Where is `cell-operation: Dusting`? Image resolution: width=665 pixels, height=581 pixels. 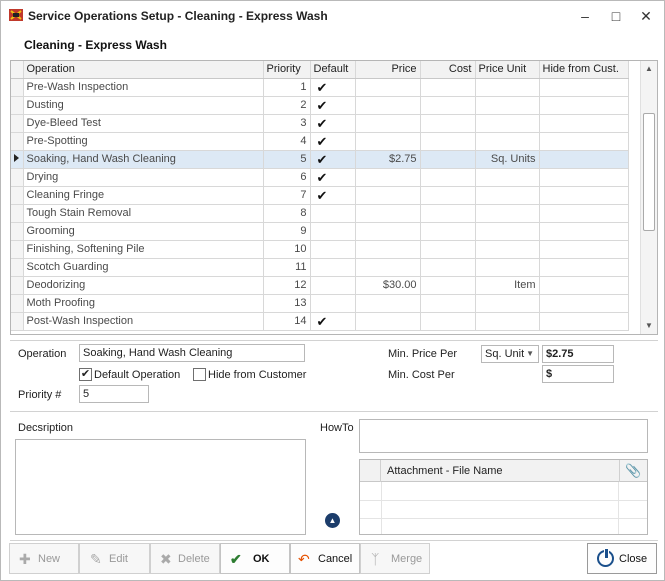
cell-operation: Dusting is located at coordinates (143, 105).